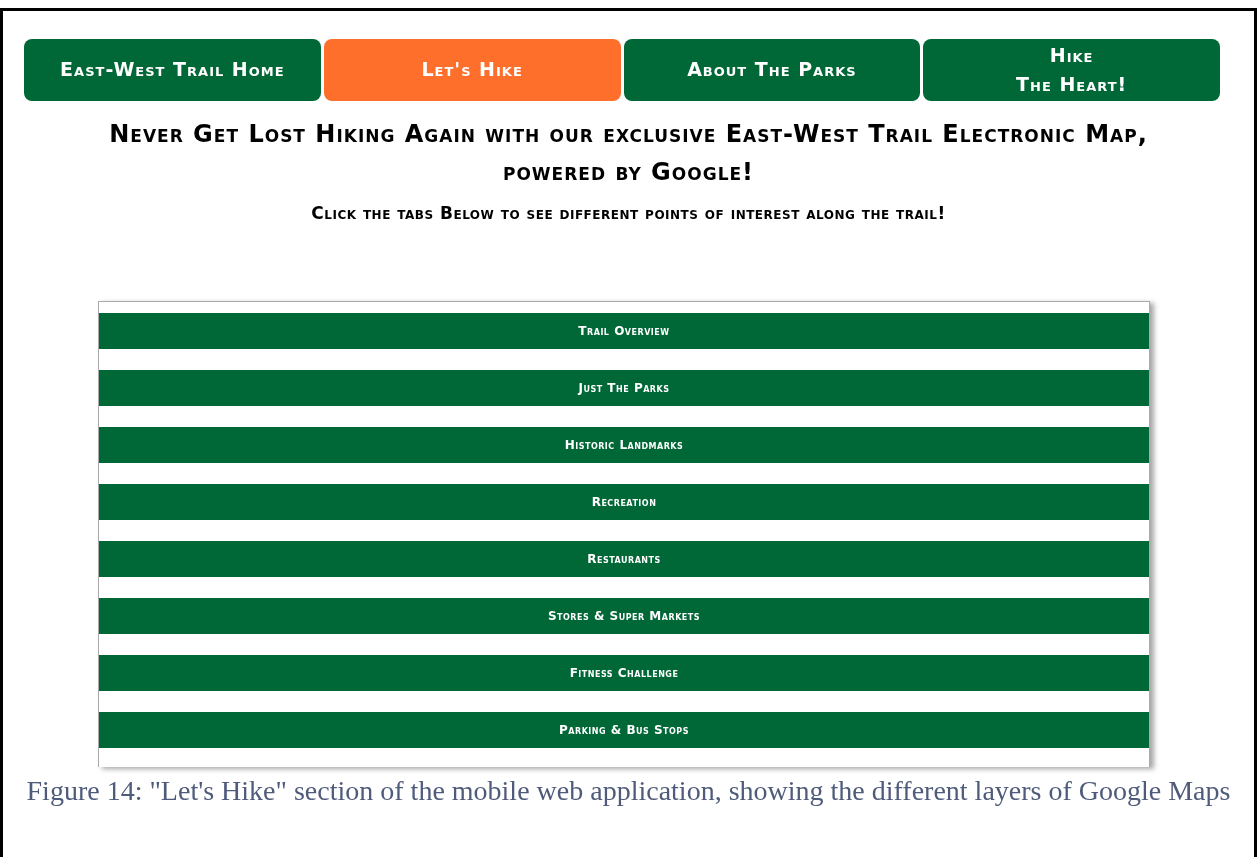 The width and height of the screenshot is (1257, 860). What do you see at coordinates (624, 388) in the screenshot?
I see `layer-tab: Just The Parks` at bounding box center [624, 388].